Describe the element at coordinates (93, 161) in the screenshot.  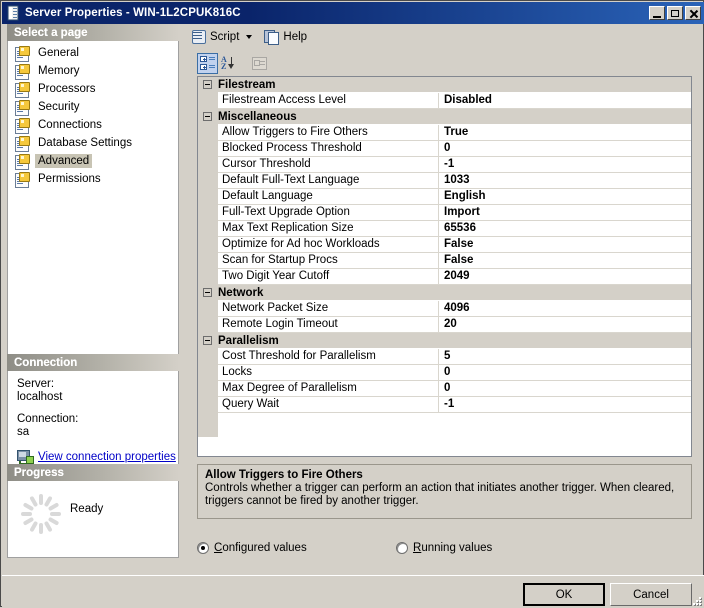
I see `sidebar-item-advanced: Advanced` at that location.